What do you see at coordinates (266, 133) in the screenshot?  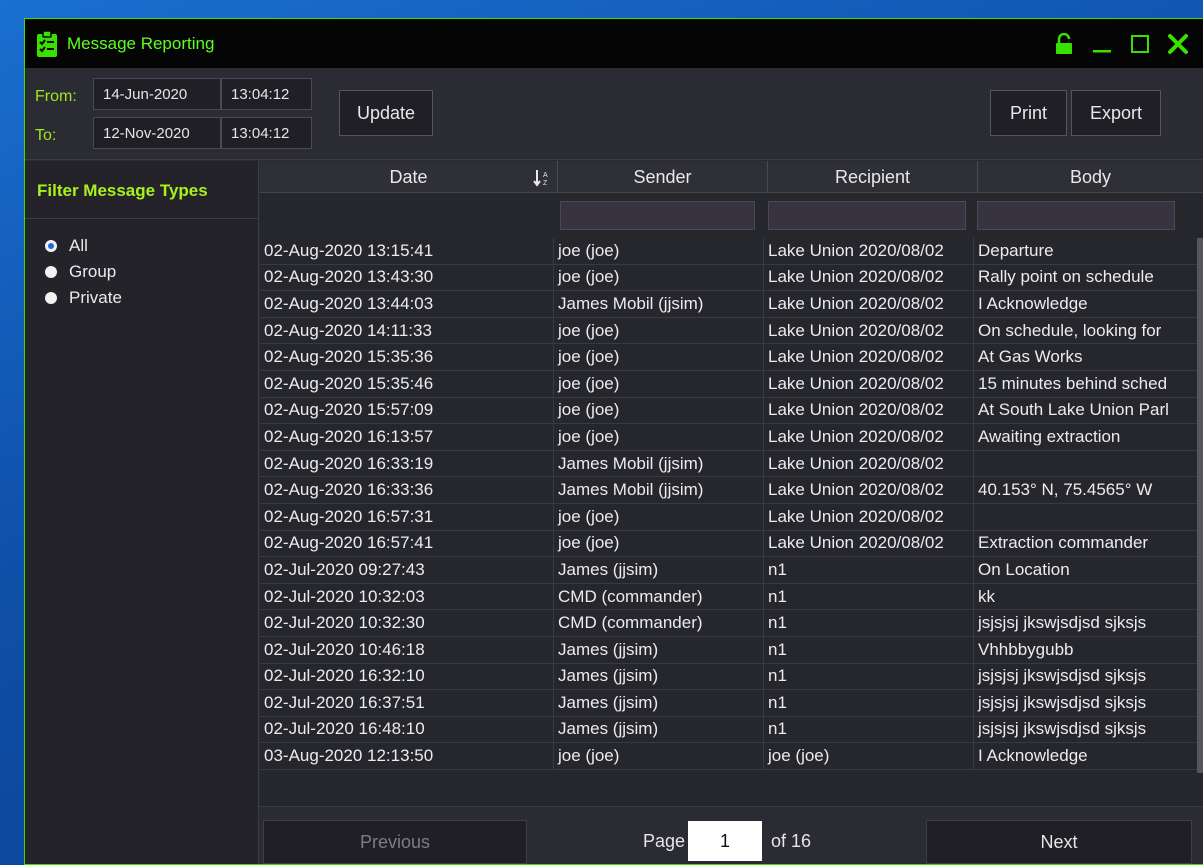 I see `to-time-field: 13:04:12` at bounding box center [266, 133].